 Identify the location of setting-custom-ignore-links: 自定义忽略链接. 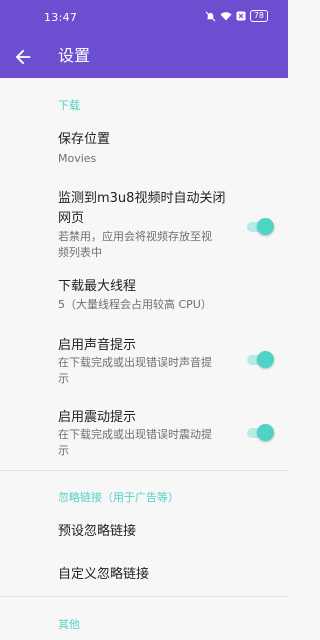
(144, 578).